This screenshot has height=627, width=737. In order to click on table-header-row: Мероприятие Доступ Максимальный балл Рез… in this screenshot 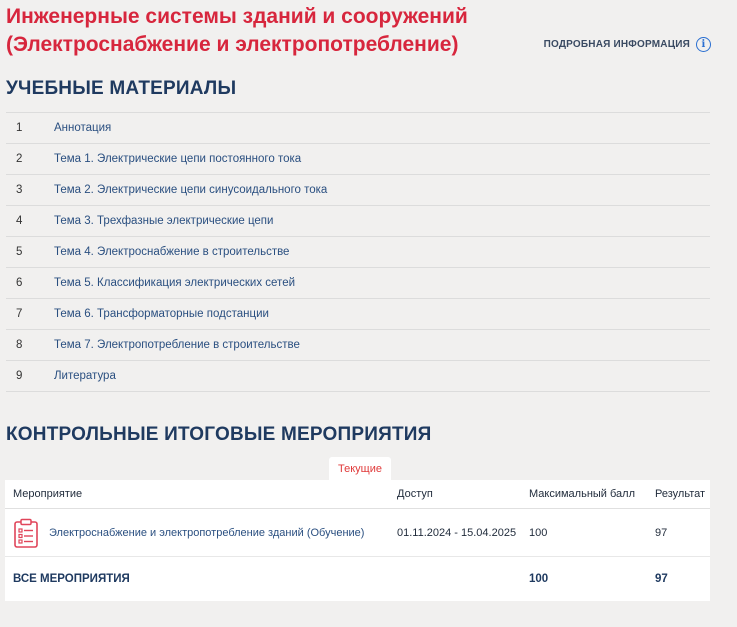, I will do `click(357, 494)`.